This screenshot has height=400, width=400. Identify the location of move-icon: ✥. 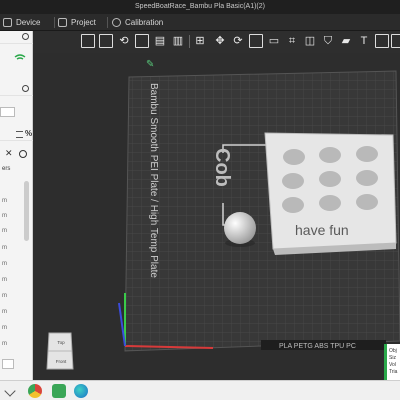
(220, 41).